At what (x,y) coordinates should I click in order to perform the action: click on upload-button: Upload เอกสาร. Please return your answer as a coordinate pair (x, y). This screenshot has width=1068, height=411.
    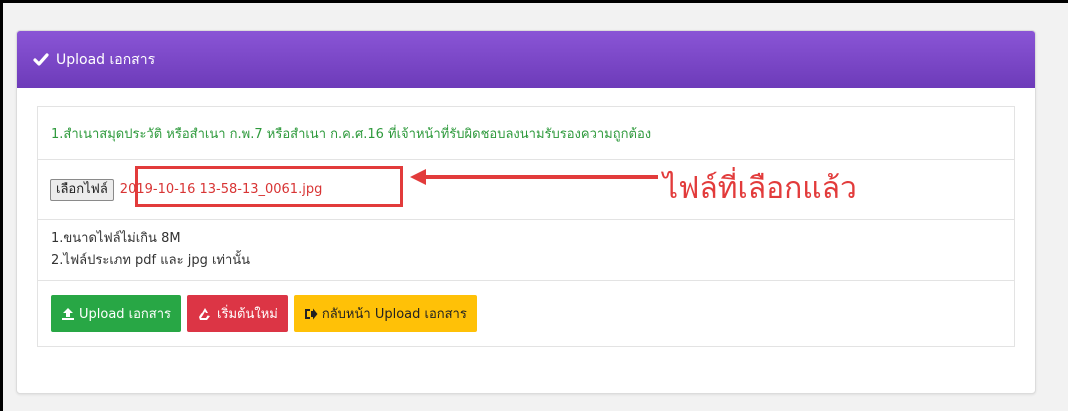
    Looking at the image, I should click on (116, 313).